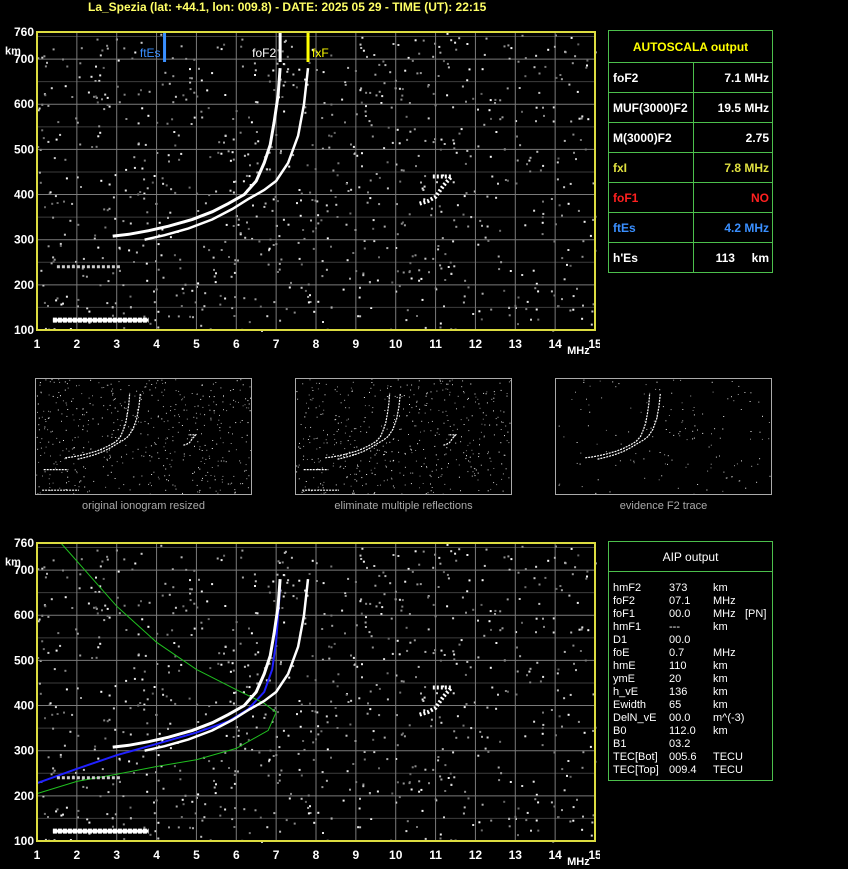 The width and height of the screenshot is (848, 869). Describe the element at coordinates (24, 32) in the screenshot. I see `y-tick-label: 760` at that location.